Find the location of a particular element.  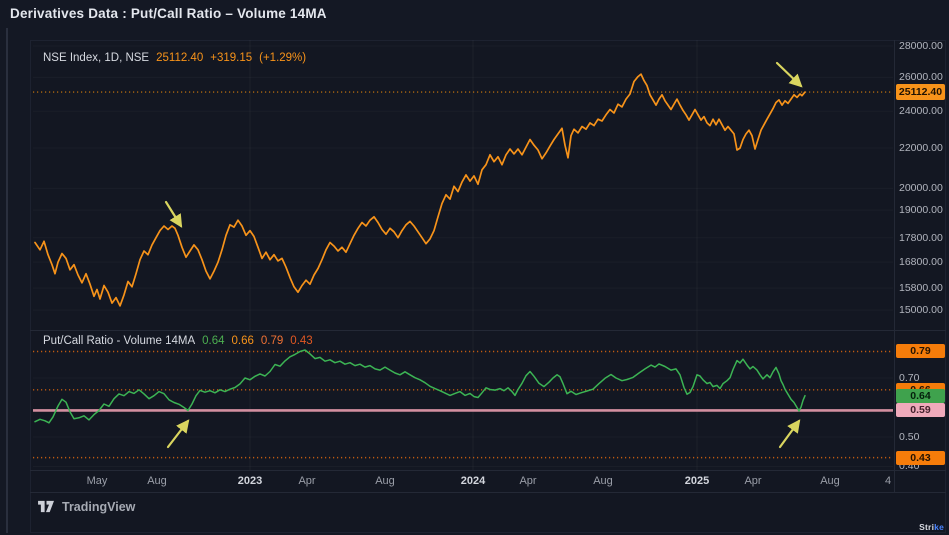

axis-tick-label: 16800.00 is located at coordinates (921, 262).